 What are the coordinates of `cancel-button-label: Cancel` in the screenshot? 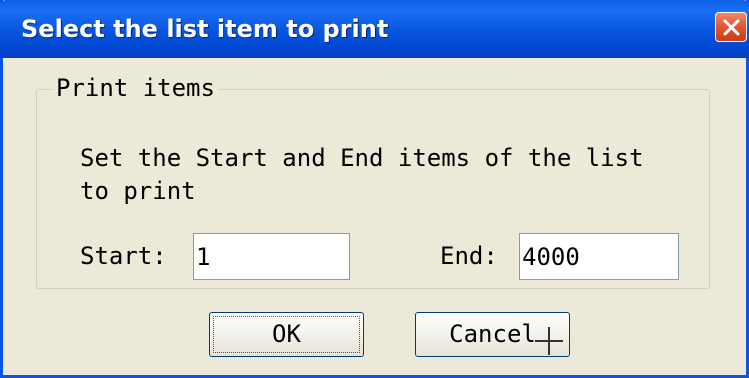 It's located at (492, 334).